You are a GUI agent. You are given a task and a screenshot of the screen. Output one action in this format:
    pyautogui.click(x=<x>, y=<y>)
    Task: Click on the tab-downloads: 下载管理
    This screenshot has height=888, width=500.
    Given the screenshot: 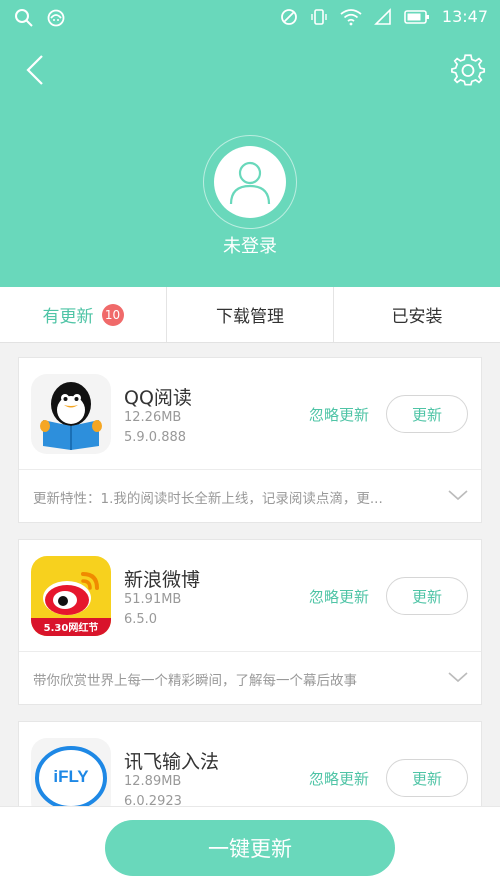 What is the action you would take?
    pyautogui.click(x=250, y=314)
    